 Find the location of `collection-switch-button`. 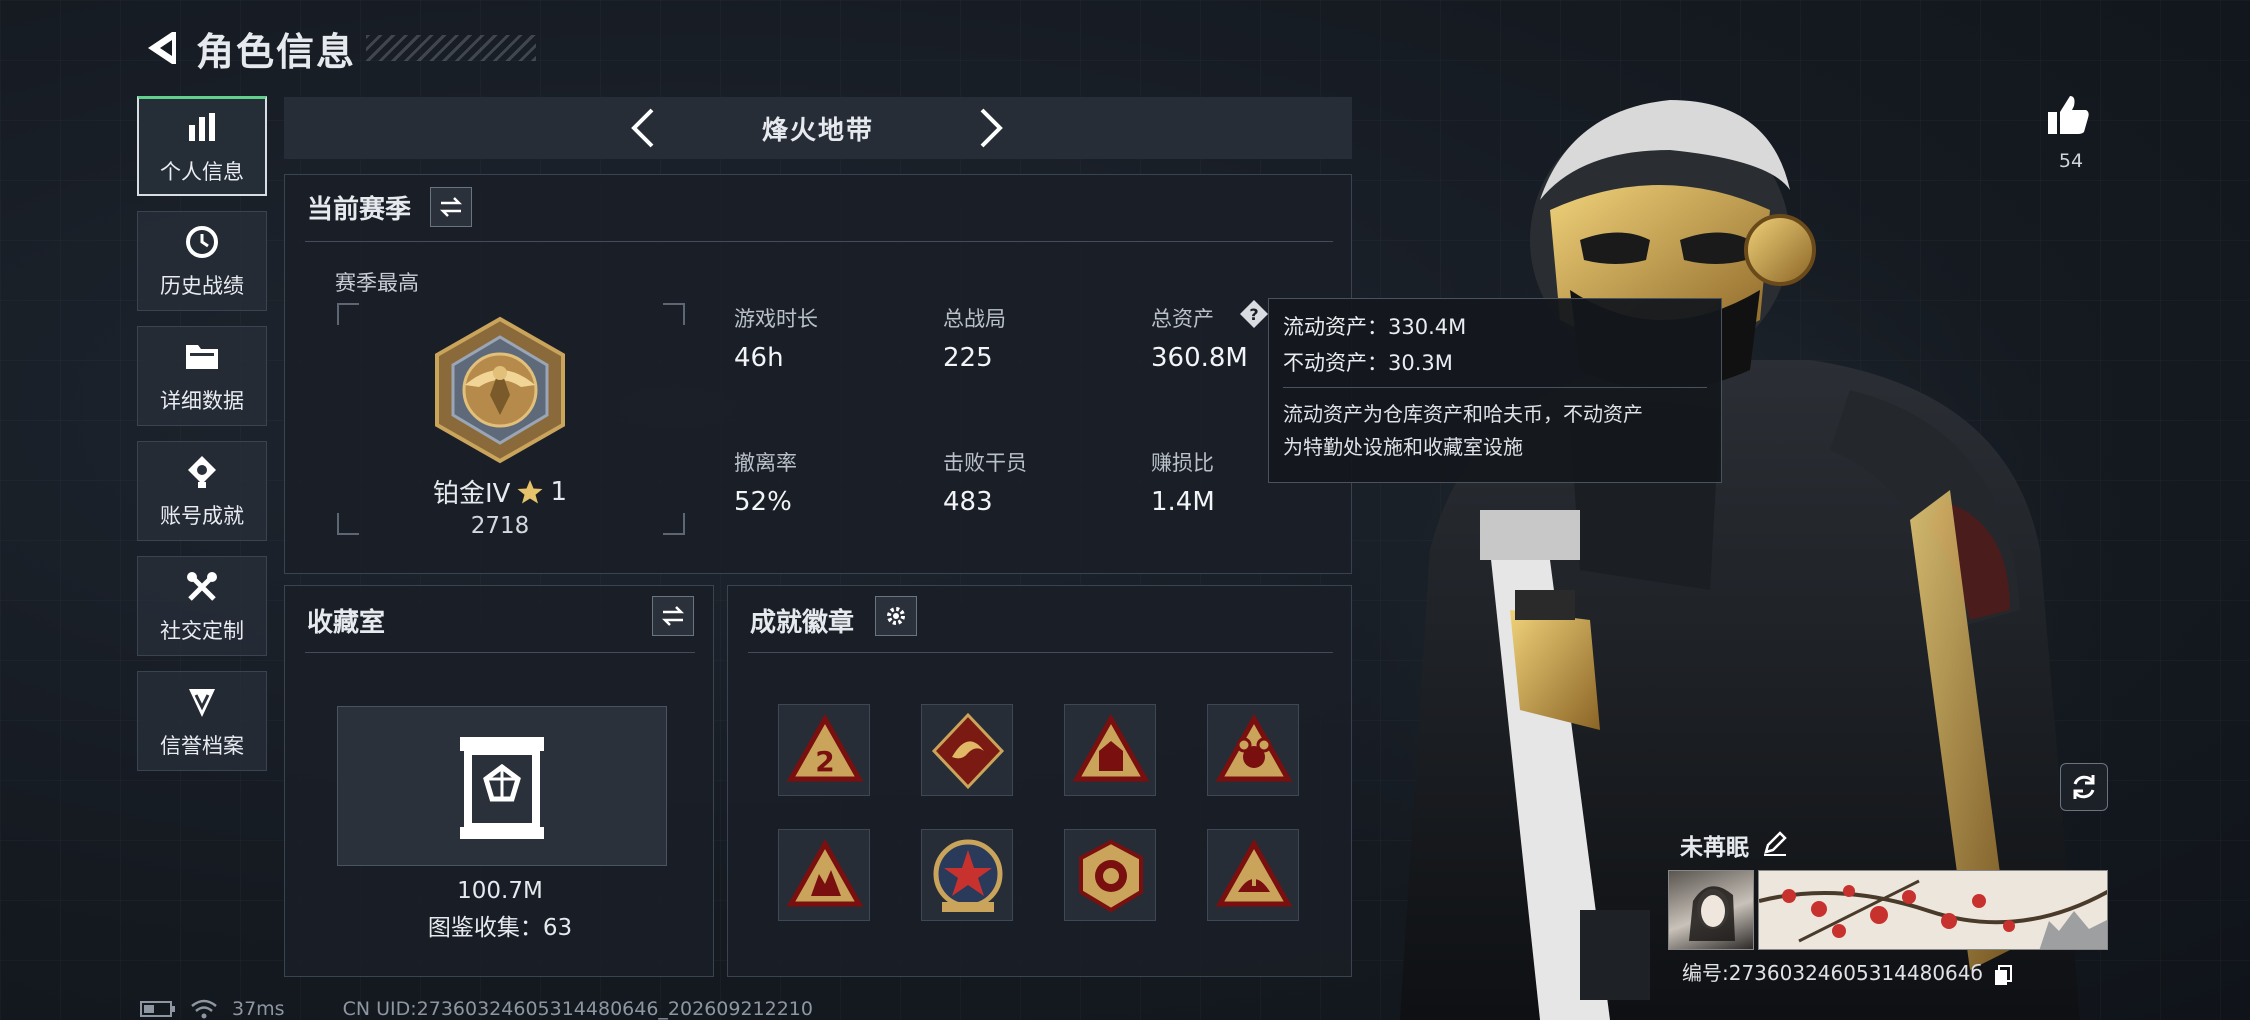

collection-switch-button is located at coordinates (673, 616).